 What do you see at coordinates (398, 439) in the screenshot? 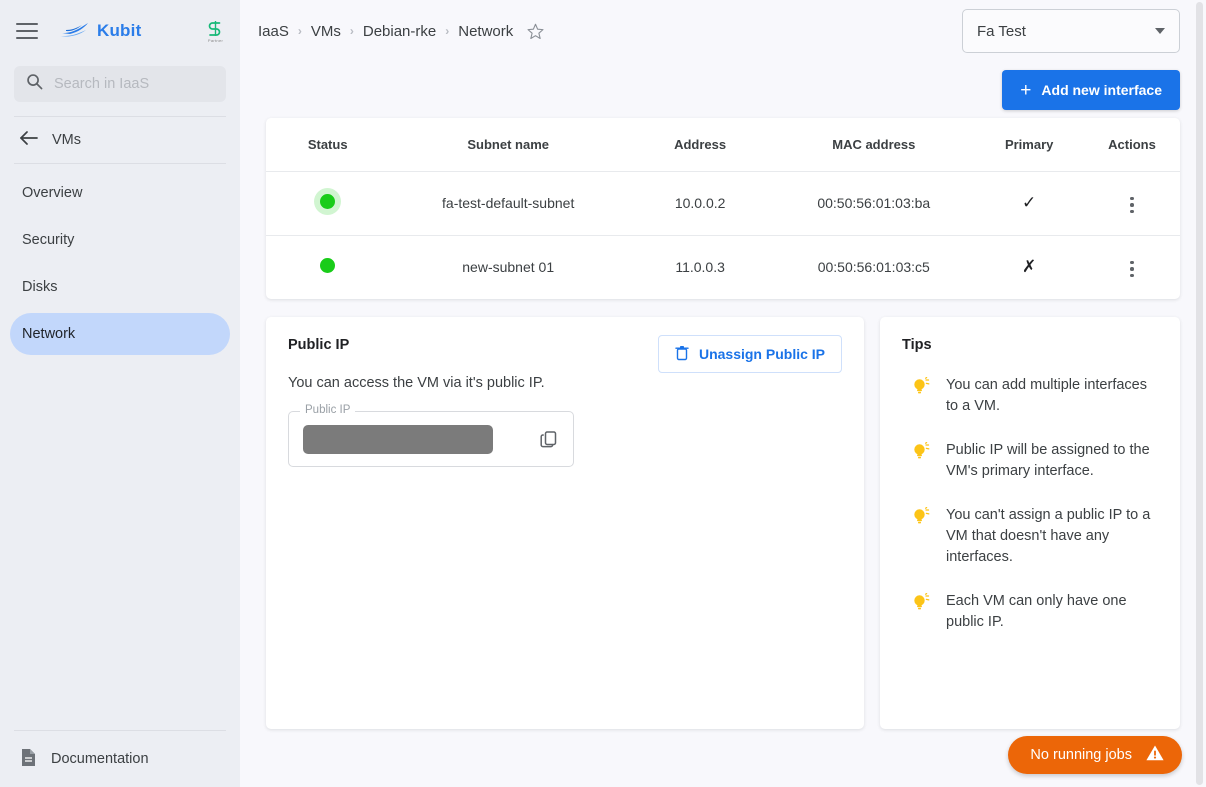
I see `public-ip-value-redacted` at bounding box center [398, 439].